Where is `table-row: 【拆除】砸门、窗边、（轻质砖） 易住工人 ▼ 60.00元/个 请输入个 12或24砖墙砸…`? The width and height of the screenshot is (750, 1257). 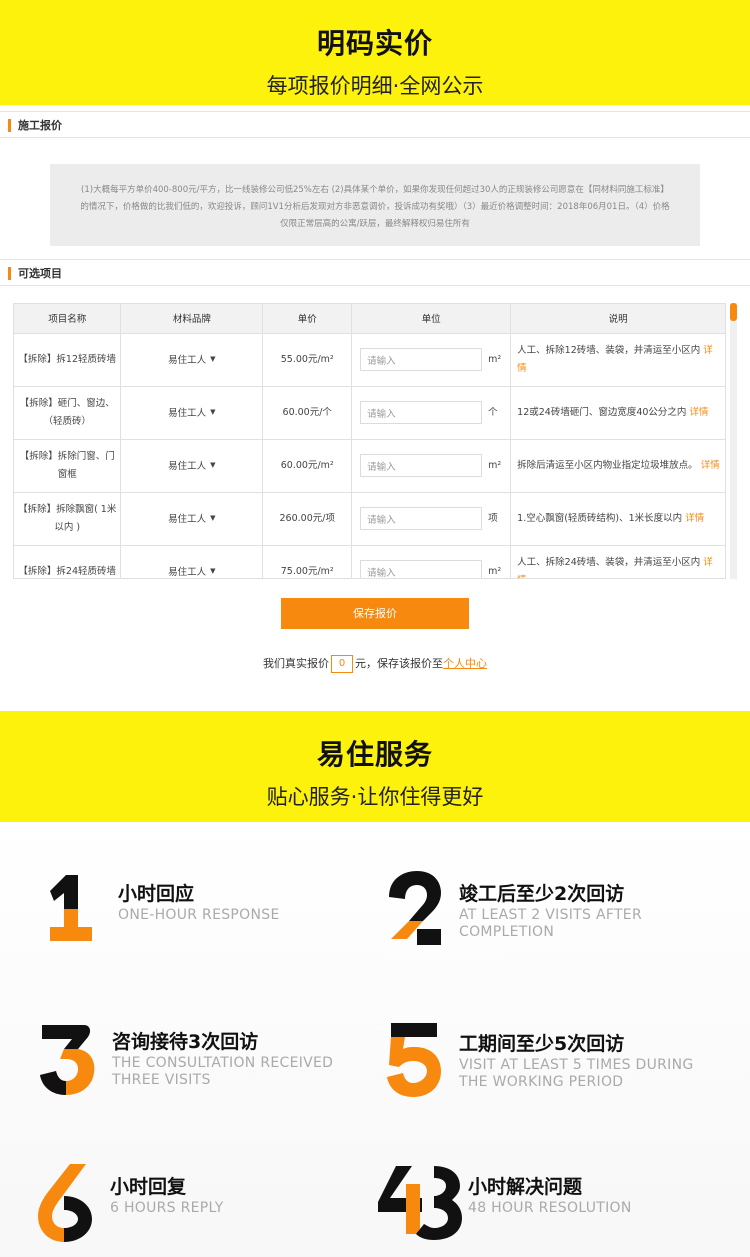 table-row: 【拆除】砸门、窗边、（轻质砖） 易住工人 ▼ 60.00元/个 请输入个 12或24砖墙砸… is located at coordinates (369, 413).